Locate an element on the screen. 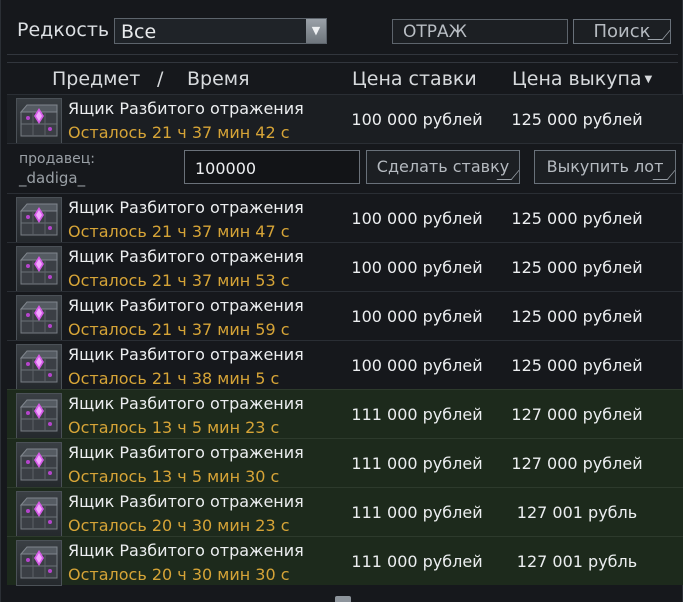 This screenshot has width=683, height=602. chevron-down-icon: ▼ is located at coordinates (316, 31).